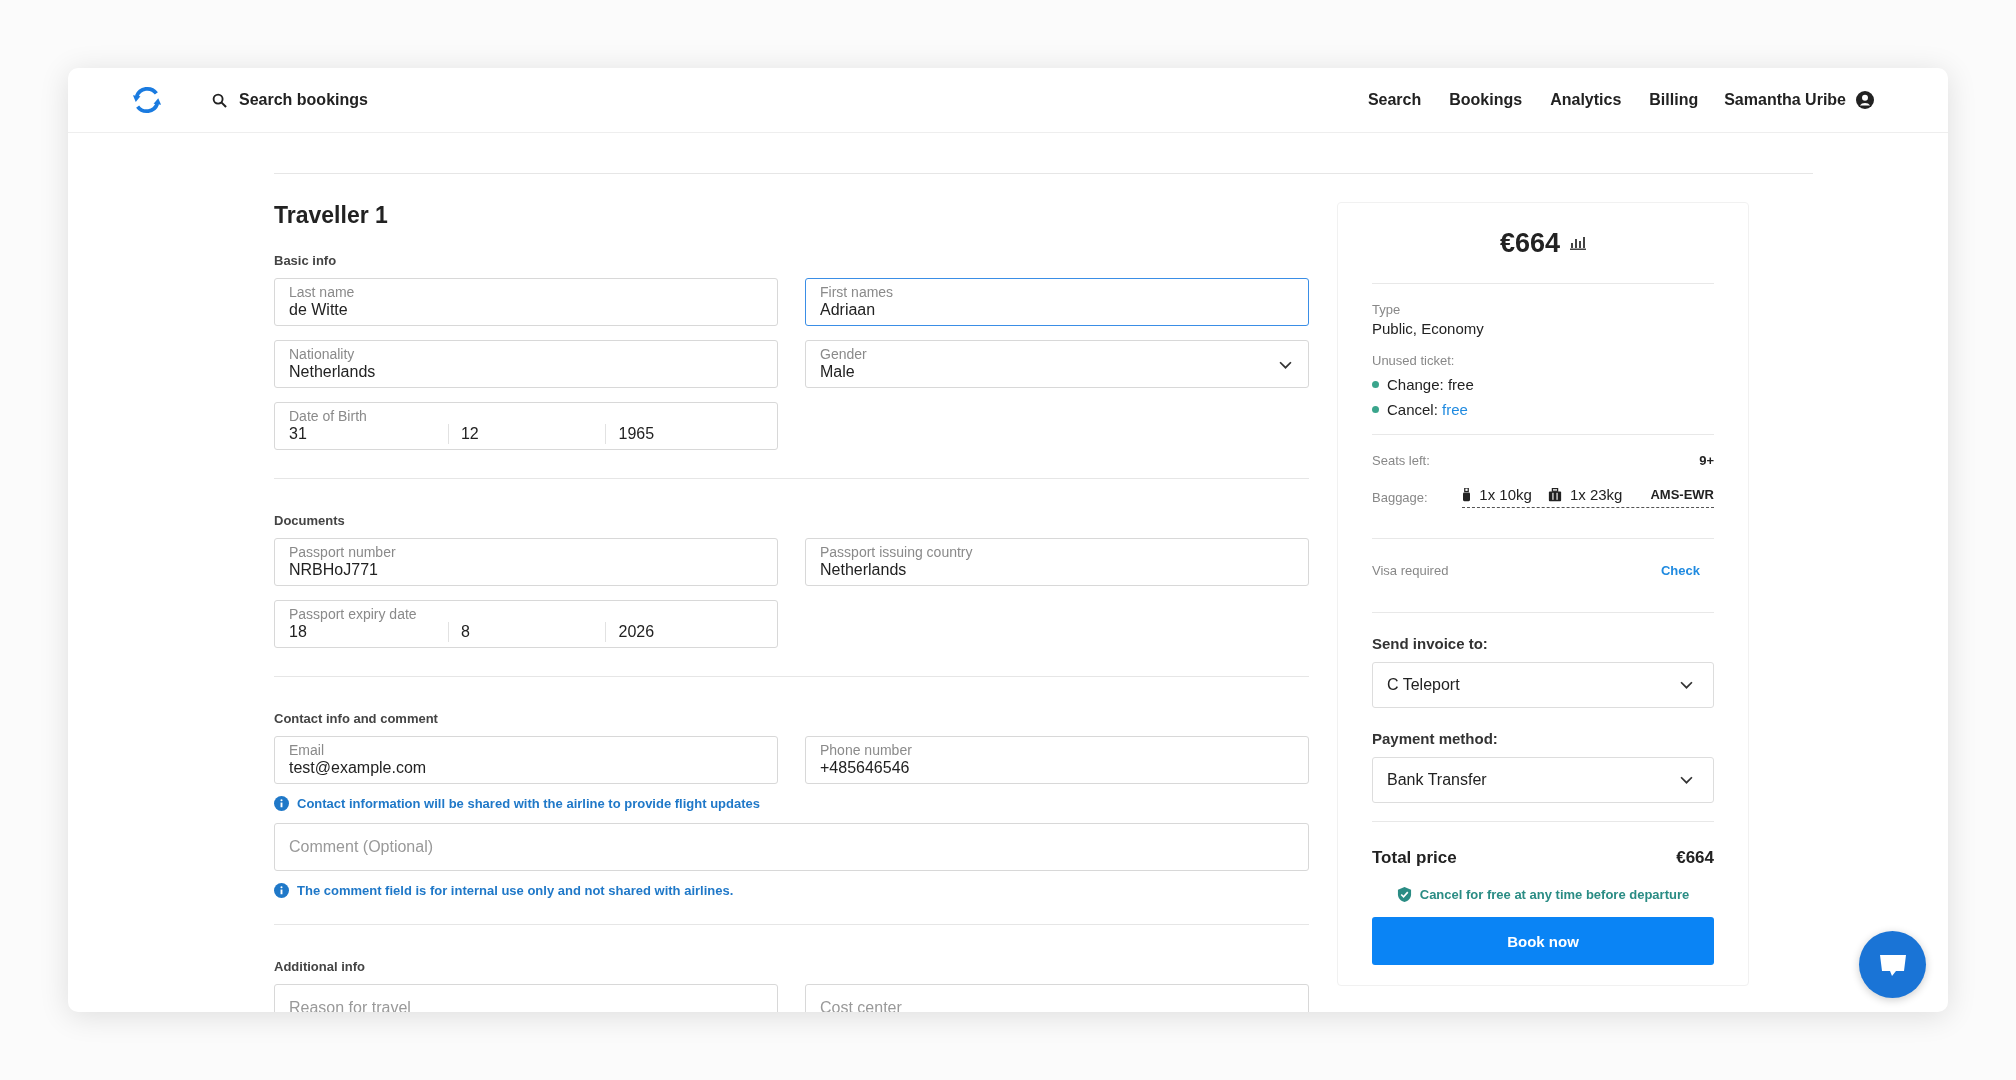 The image size is (2016, 1080). What do you see at coordinates (1057, 760) in the screenshot?
I see `input-field: Phone number +485646546` at bounding box center [1057, 760].